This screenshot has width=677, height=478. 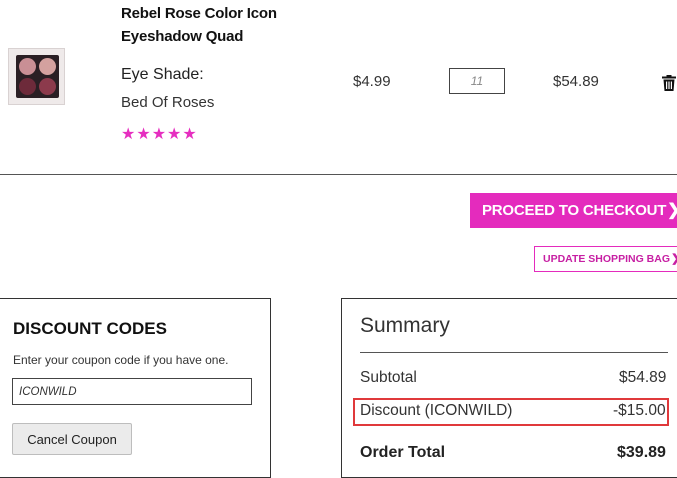 I want to click on discount-label: Discount (ICONWILD), so click(x=436, y=410).